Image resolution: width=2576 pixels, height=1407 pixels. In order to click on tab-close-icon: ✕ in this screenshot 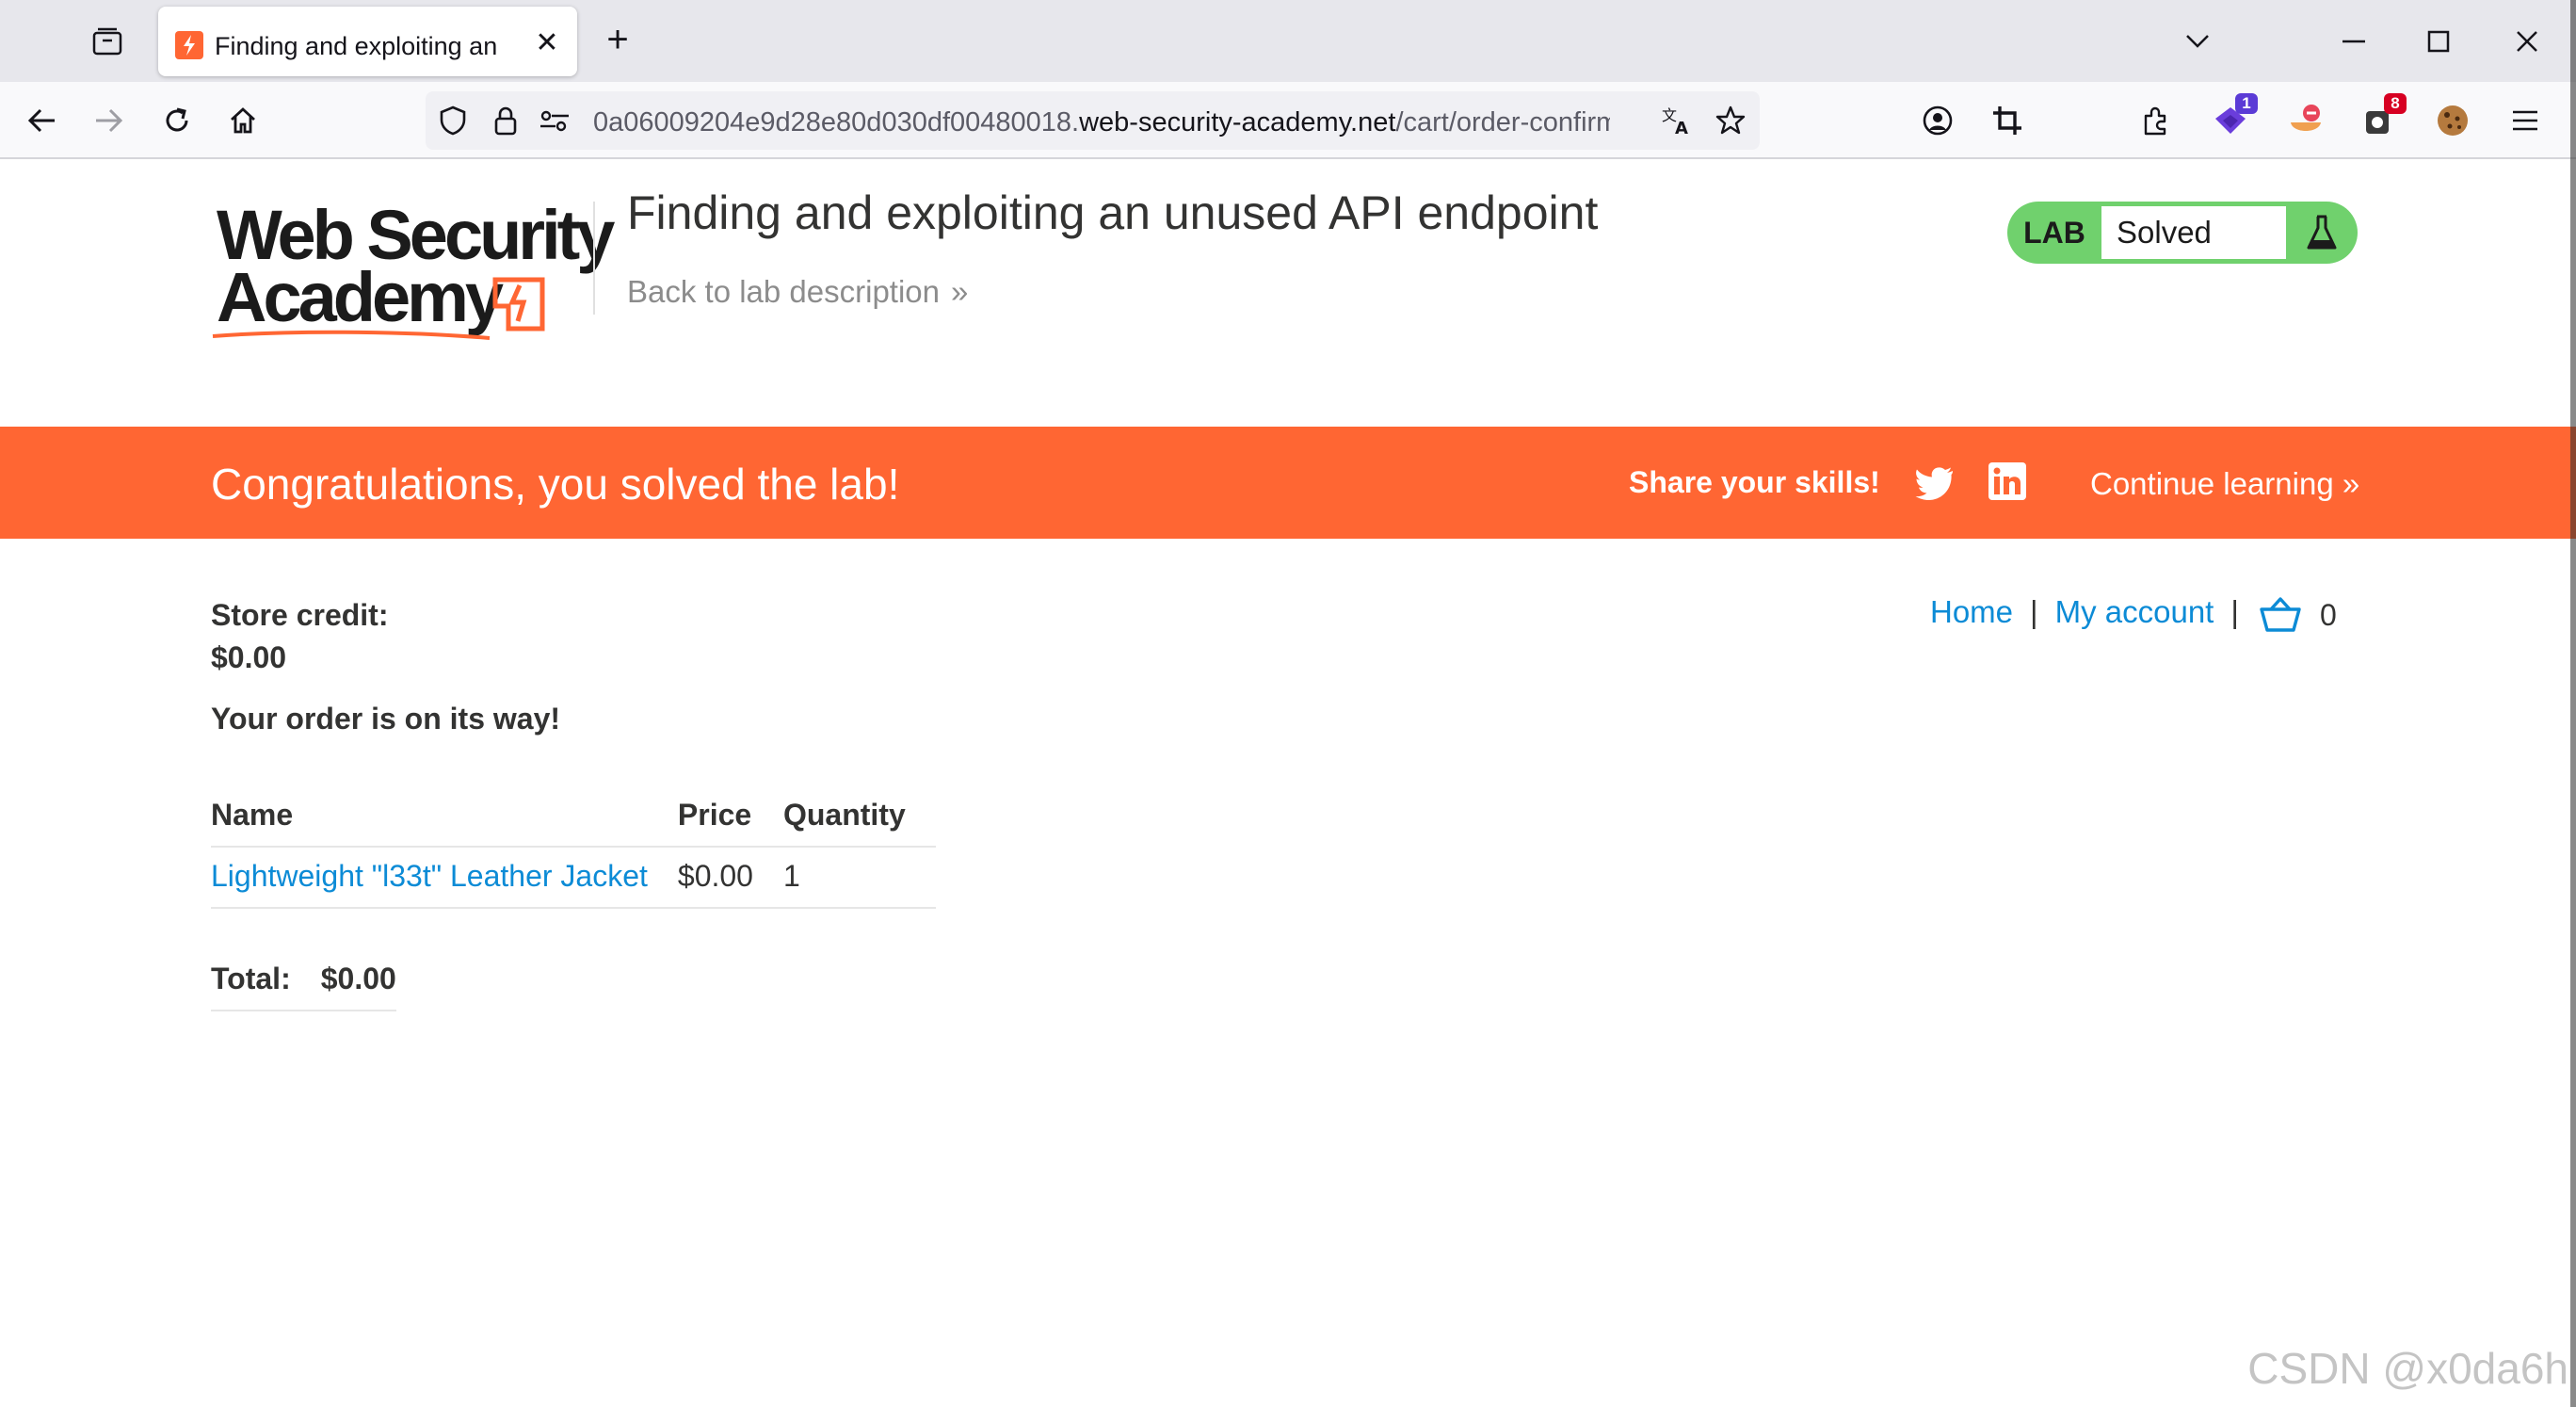, I will do `click(547, 43)`.